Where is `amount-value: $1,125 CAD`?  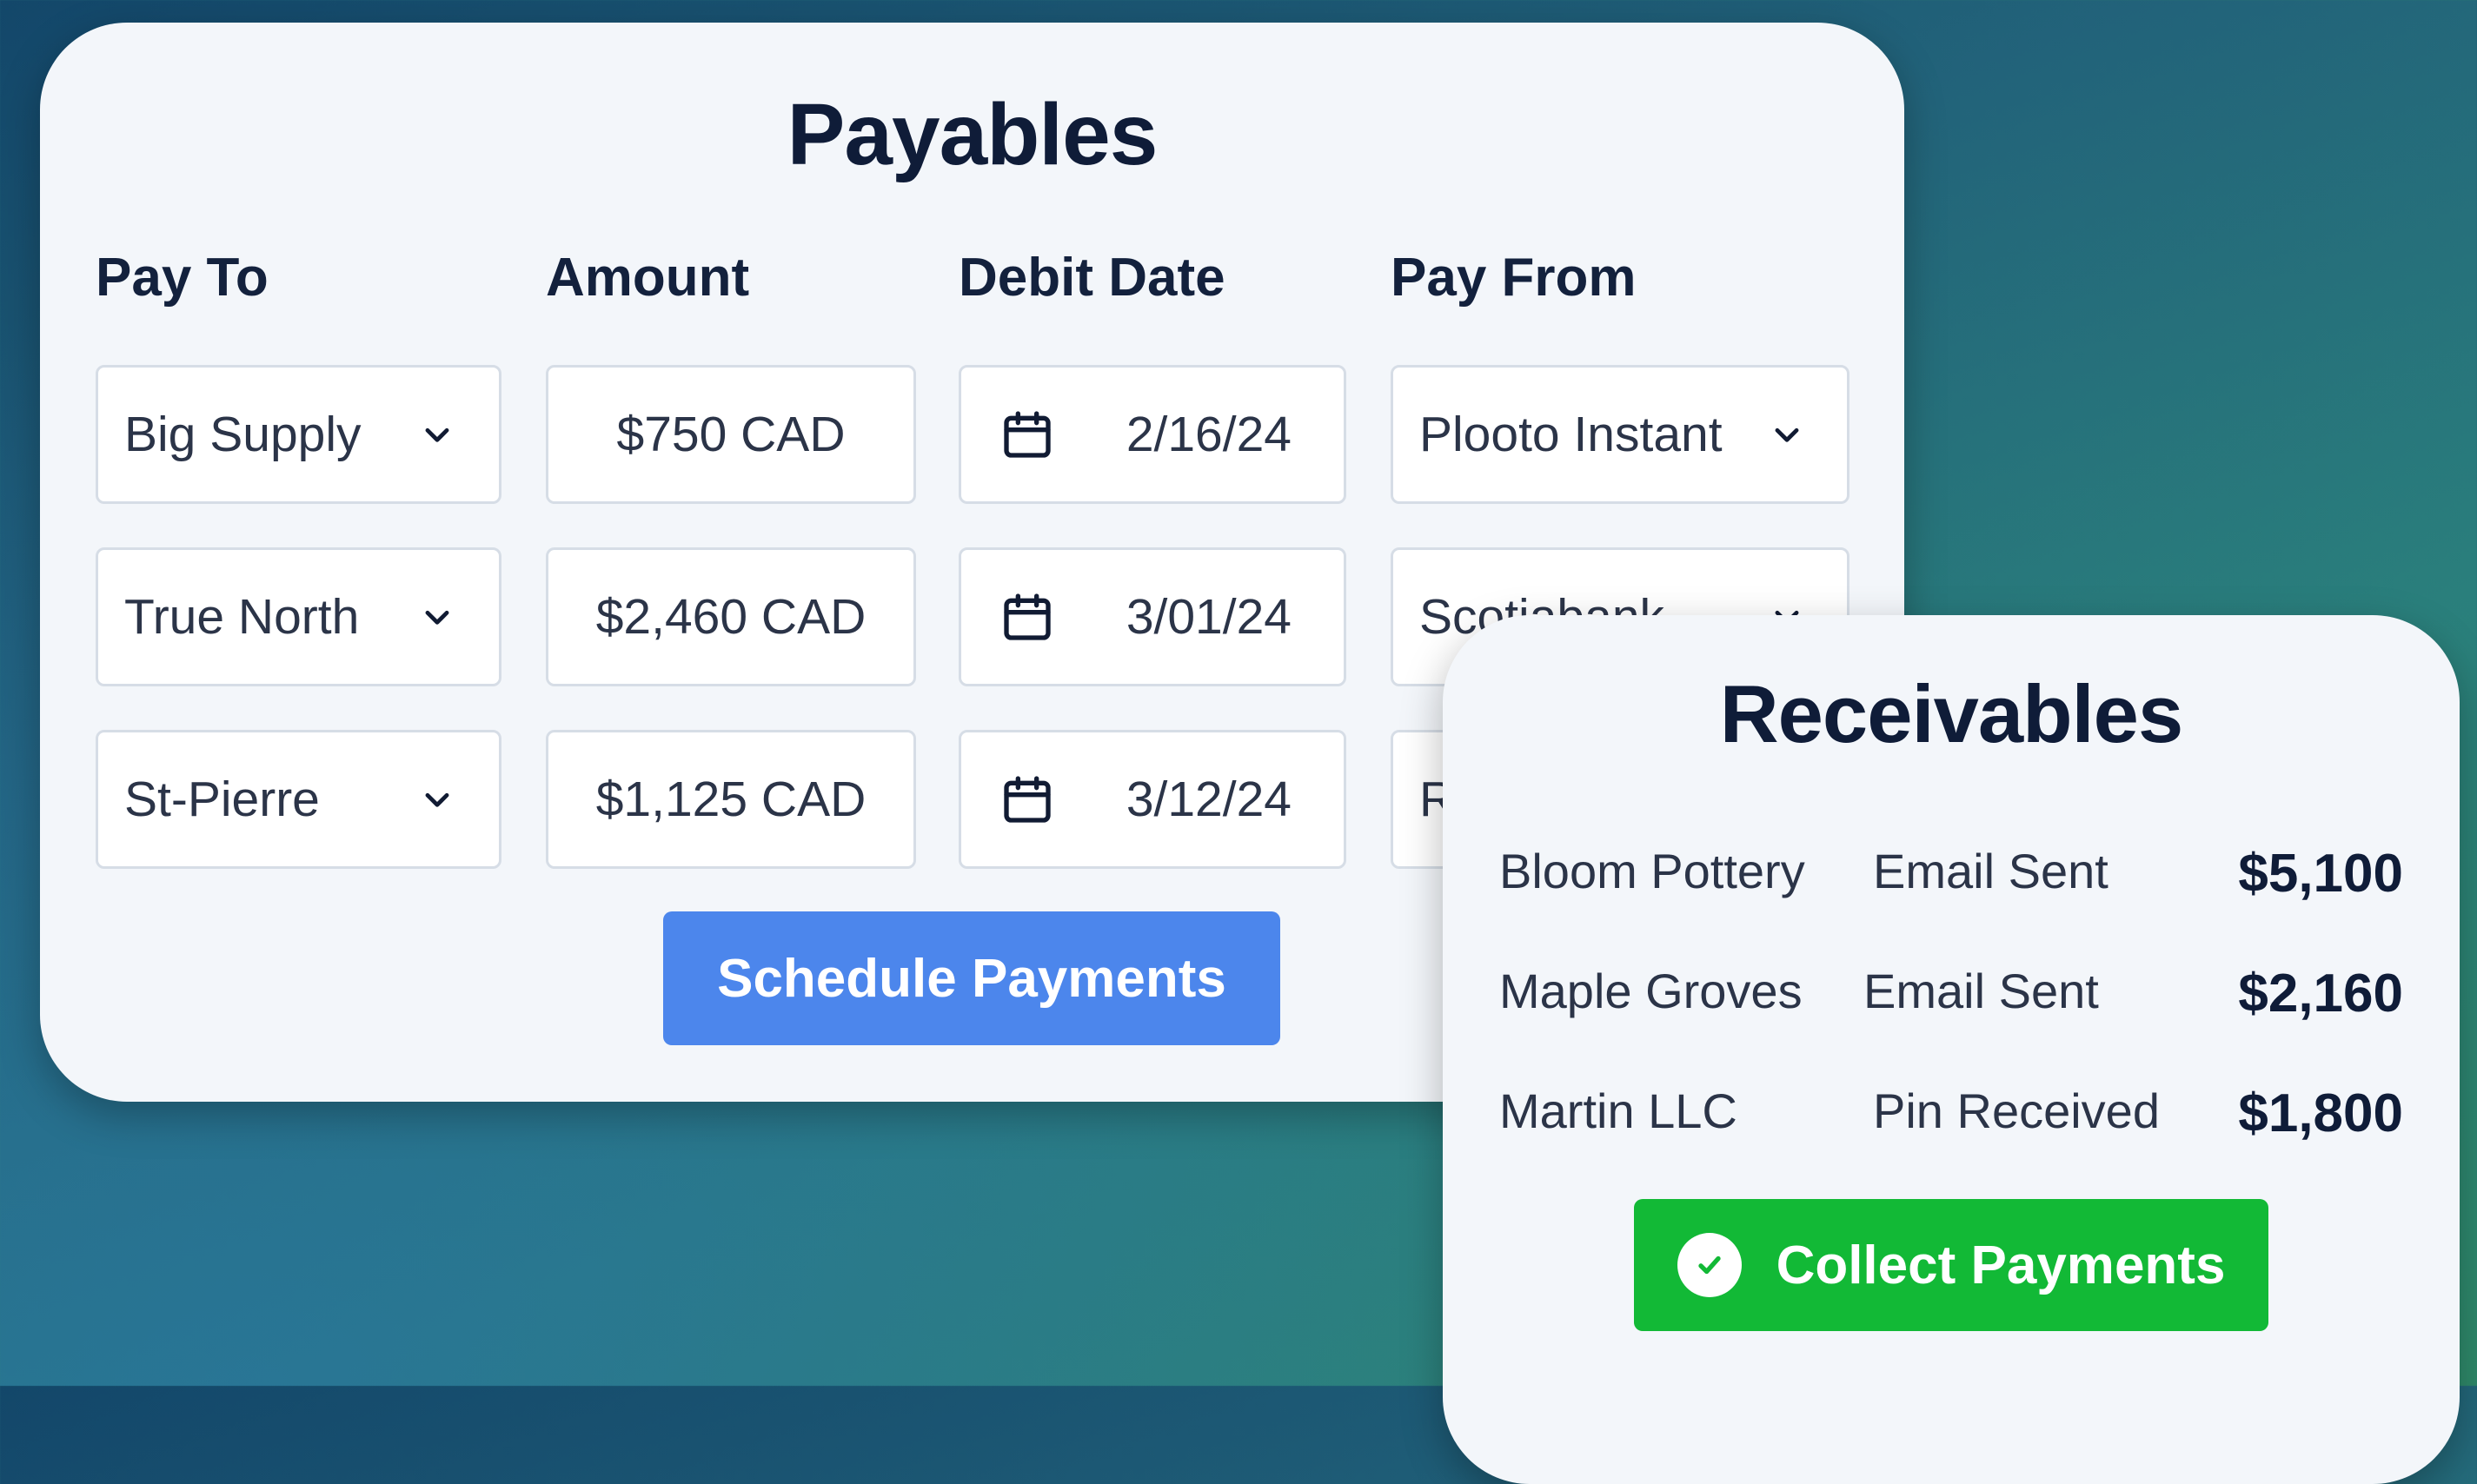
amount-value: $1,125 CAD is located at coordinates (731, 799).